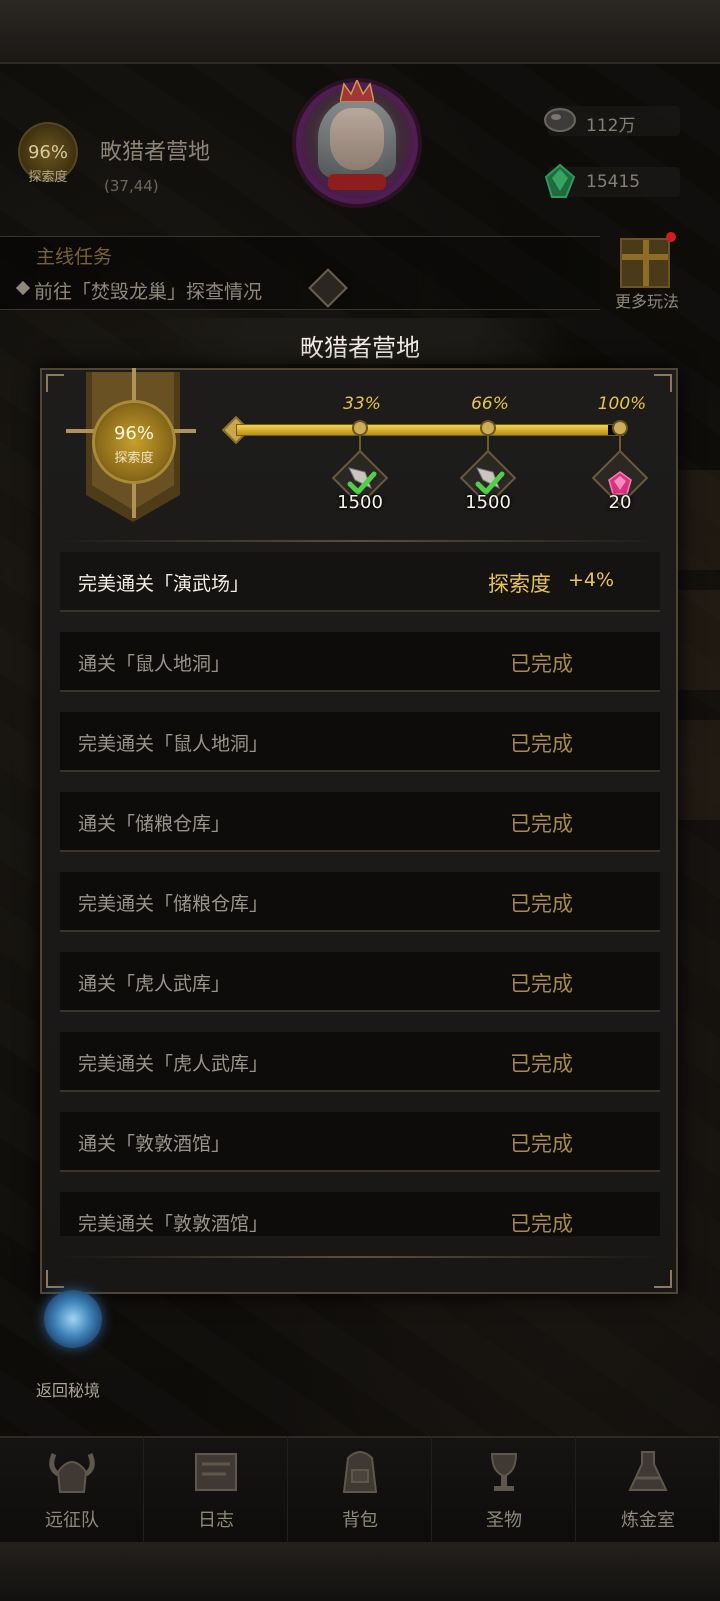 The image size is (720, 1601). I want to click on top-status-bar, so click(360, 32).